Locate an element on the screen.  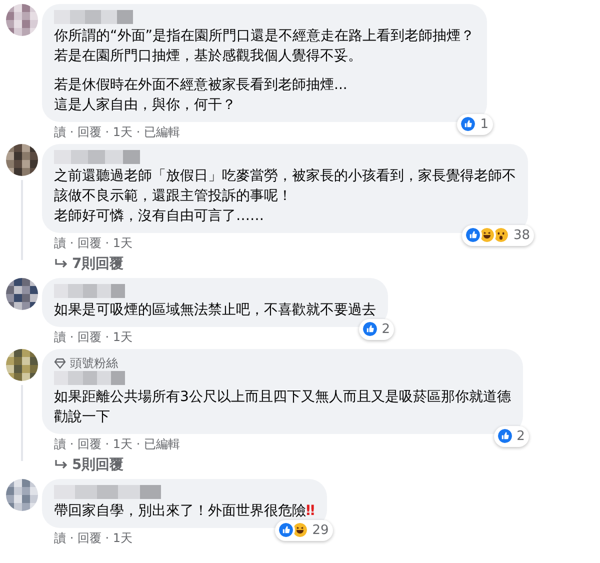
fan-label: 頭號粉絲 is located at coordinates (94, 363).